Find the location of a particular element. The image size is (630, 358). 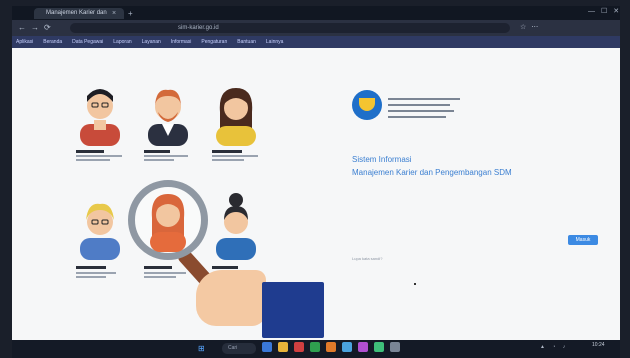

window-controls: —☐✕ is located at coordinates (606, 11).